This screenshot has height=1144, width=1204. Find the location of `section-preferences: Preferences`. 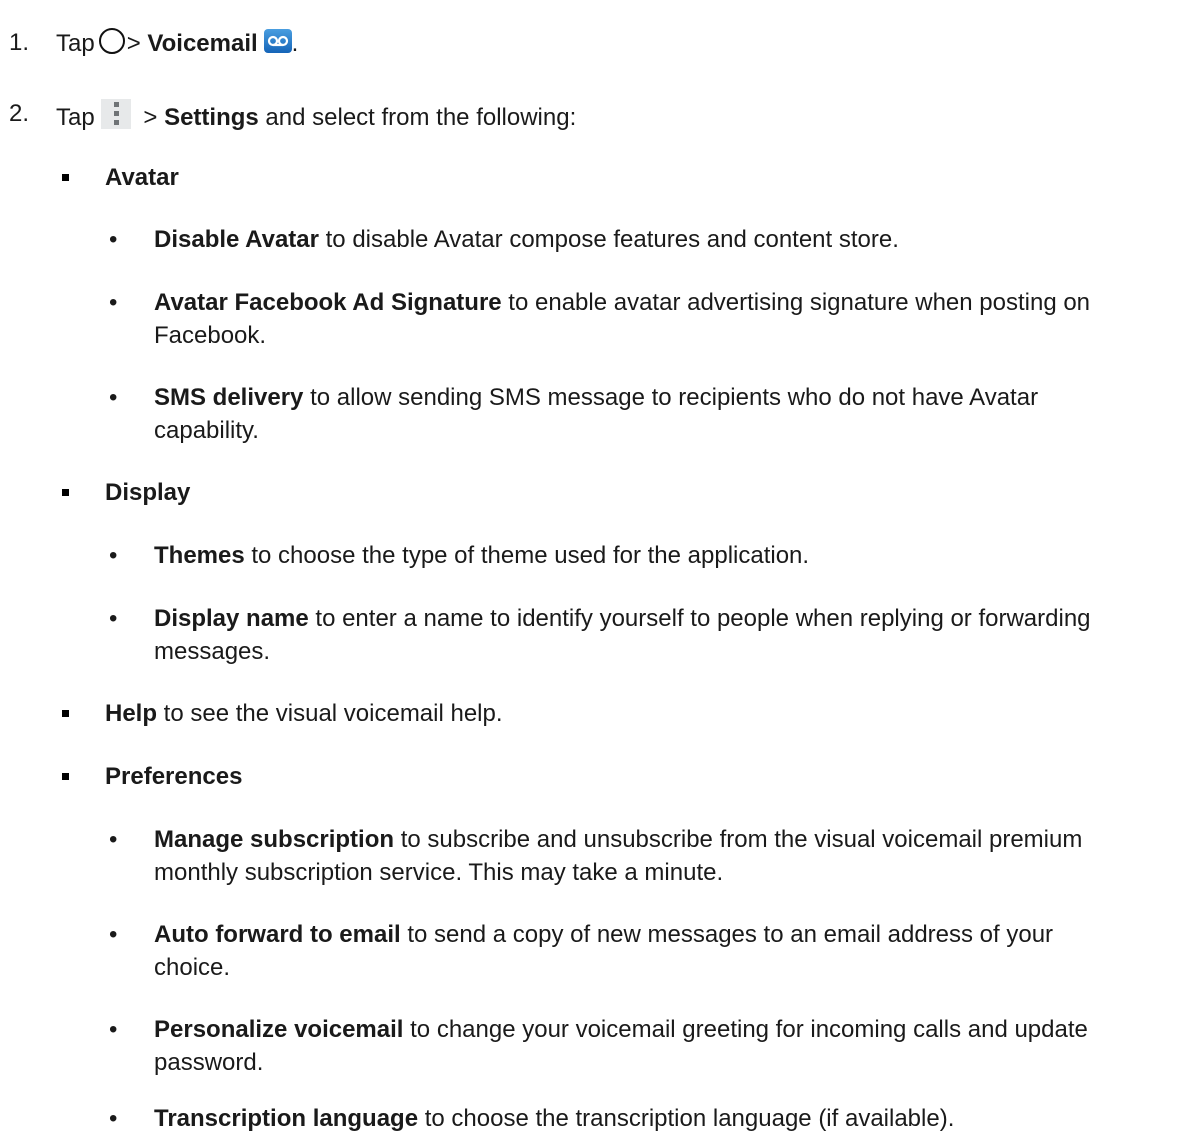

section-preferences: Preferences is located at coordinates (602, 780).